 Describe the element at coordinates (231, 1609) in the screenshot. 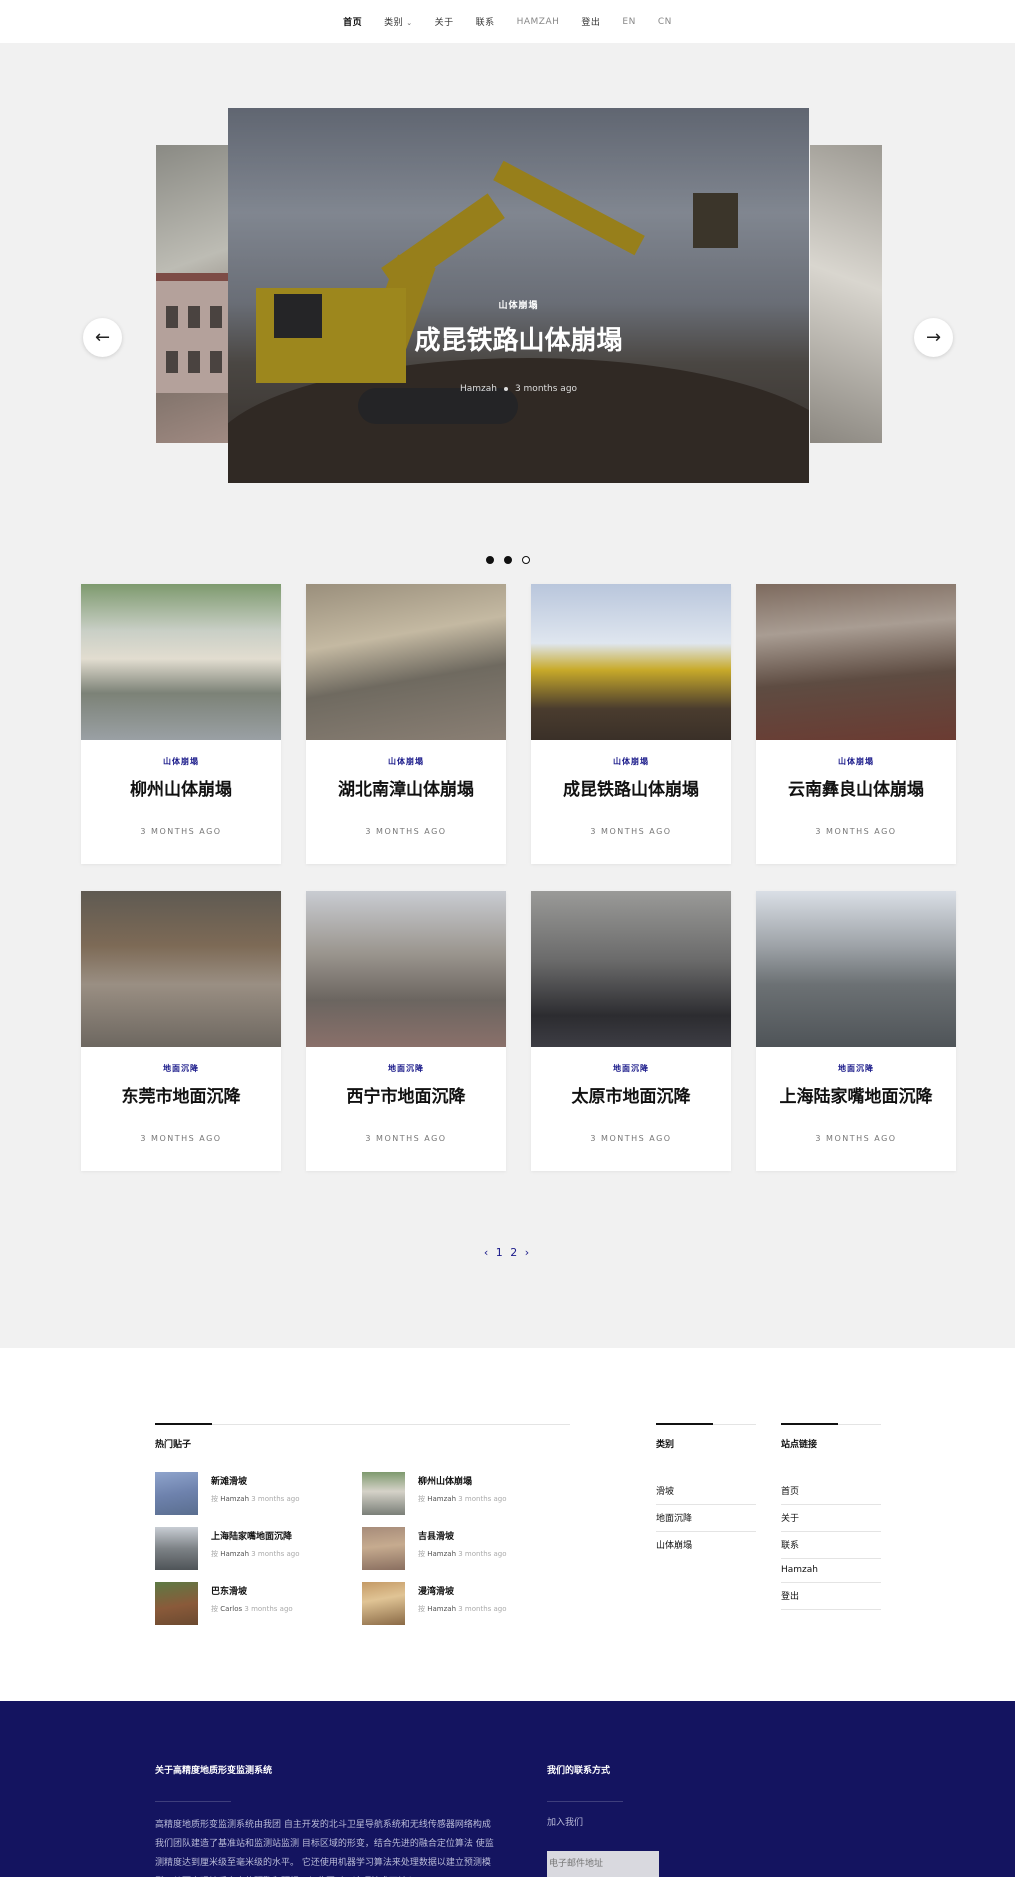

I see `hot-post-author: Carlos` at that location.